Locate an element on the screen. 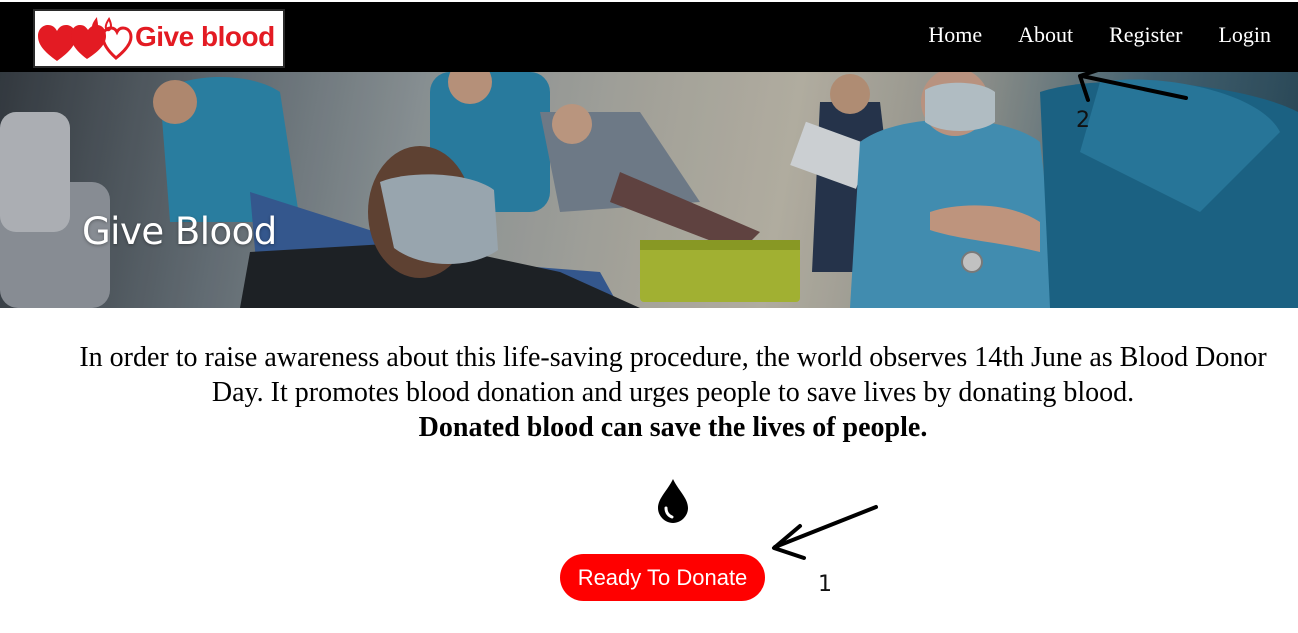 The image size is (1298, 633). blood-drop-icon is located at coordinates (673, 501).